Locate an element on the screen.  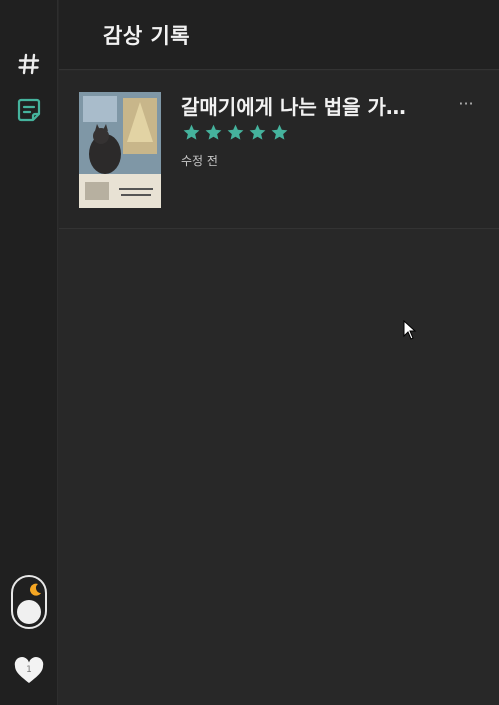
header: 감상 기록 is located at coordinates (279, 35).